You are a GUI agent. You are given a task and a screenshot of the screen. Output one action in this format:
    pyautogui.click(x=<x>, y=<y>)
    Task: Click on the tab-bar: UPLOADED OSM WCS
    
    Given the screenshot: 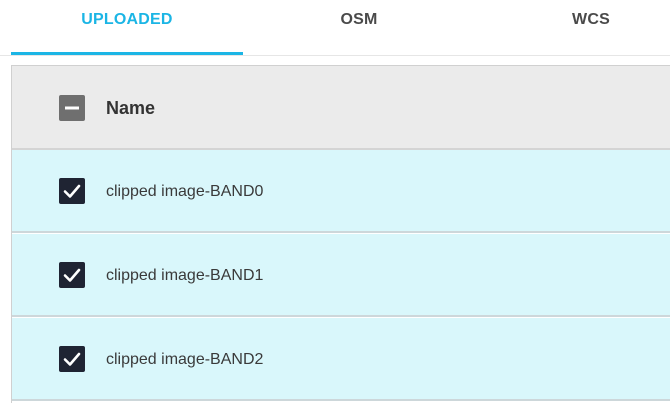 What is the action you would take?
    pyautogui.click(x=335, y=28)
    